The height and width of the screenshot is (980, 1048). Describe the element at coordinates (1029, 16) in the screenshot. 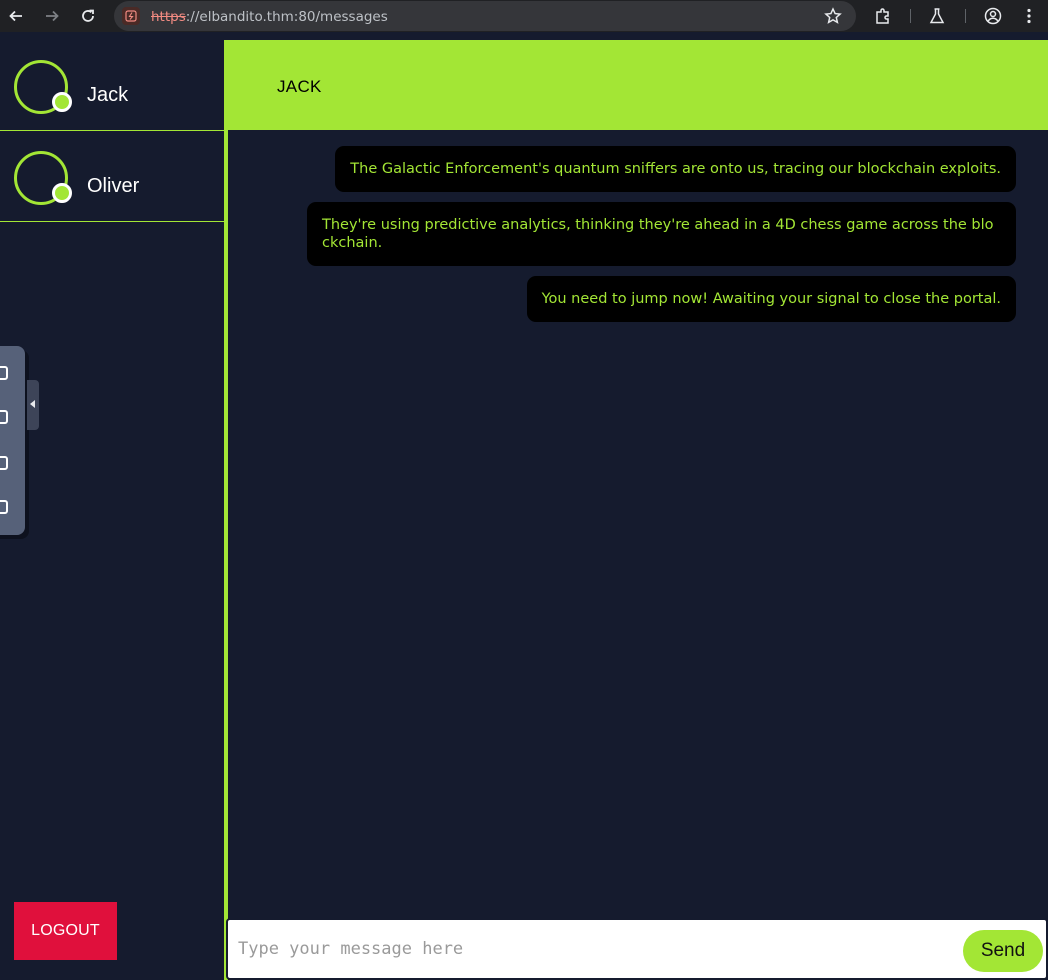

I see `menu-kebab-icon` at that location.